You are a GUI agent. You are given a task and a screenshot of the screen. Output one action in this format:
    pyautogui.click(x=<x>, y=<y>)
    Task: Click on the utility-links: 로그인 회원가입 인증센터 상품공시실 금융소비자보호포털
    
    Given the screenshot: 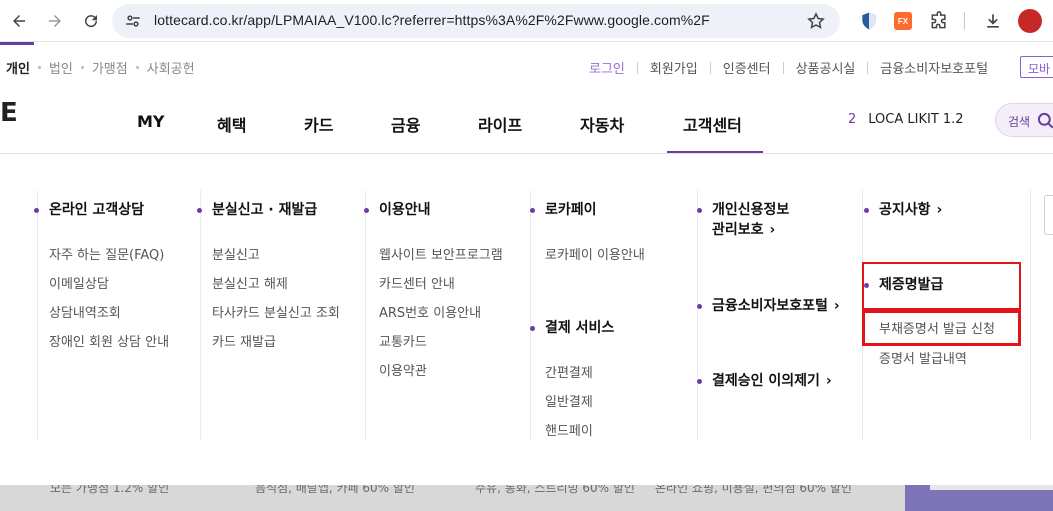 What is the action you would take?
    pyautogui.click(x=788, y=67)
    